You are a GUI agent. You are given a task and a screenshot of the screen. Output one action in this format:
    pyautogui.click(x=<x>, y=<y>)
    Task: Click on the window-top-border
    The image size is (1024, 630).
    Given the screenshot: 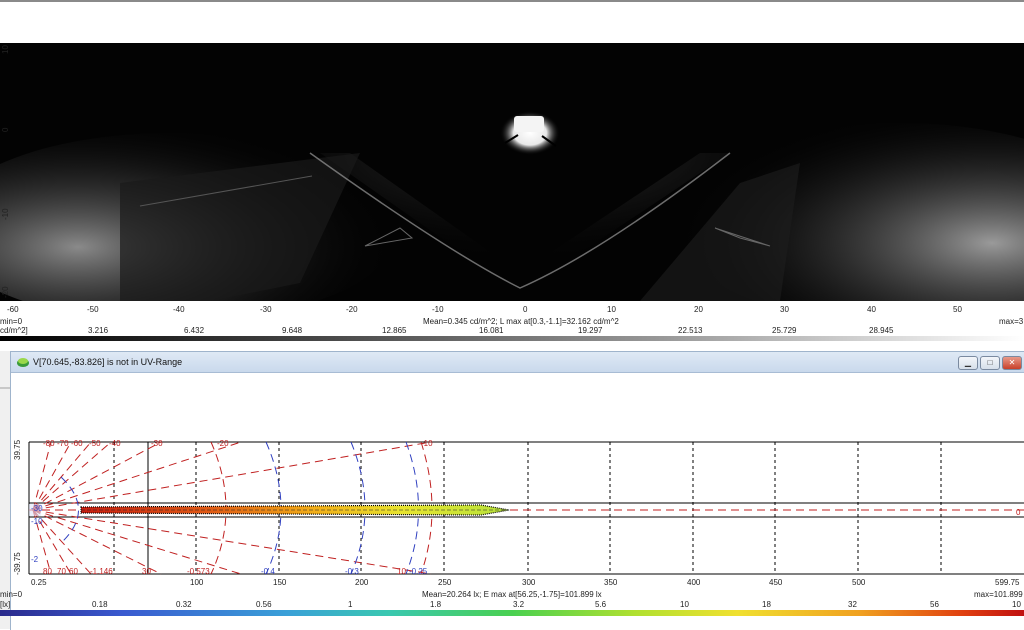 What is the action you would take?
    pyautogui.click(x=512, y=1)
    